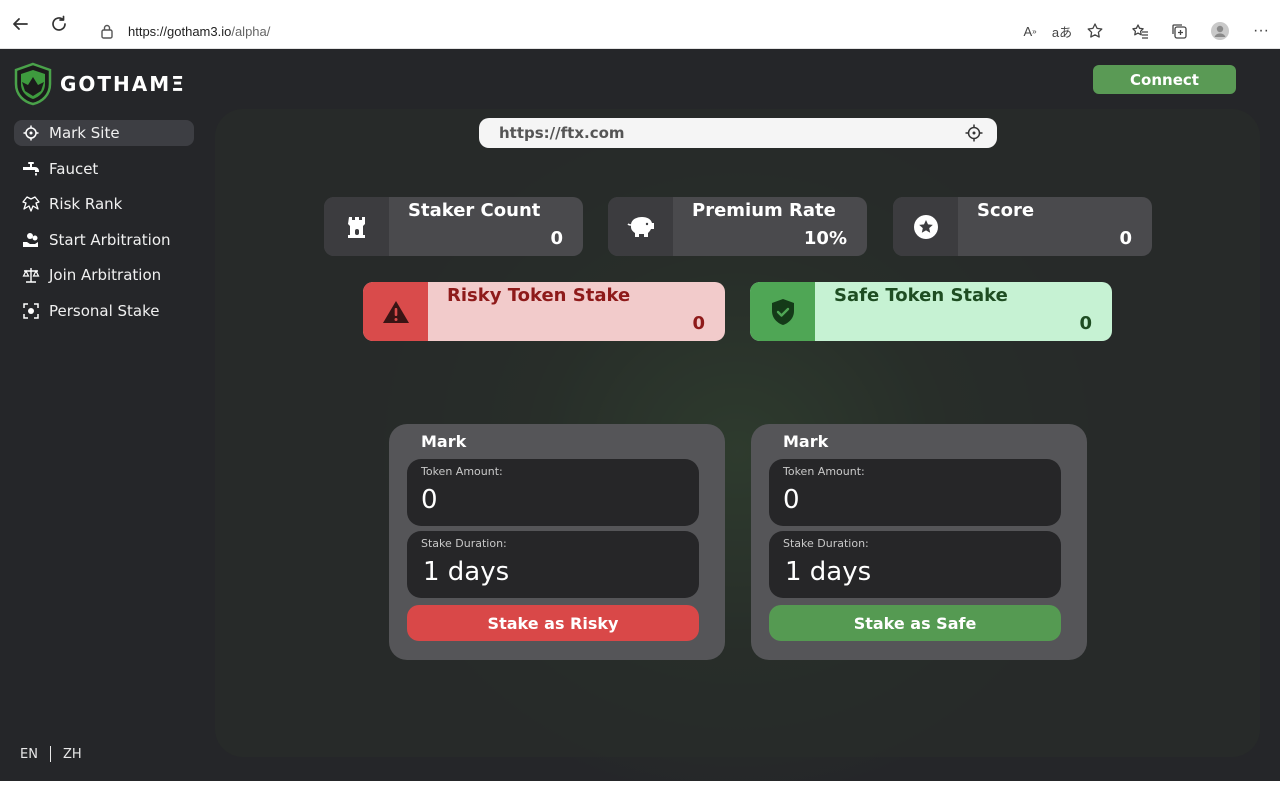  I want to click on sidebar-item-start-arbitration: Start Arbitration, so click(104, 240).